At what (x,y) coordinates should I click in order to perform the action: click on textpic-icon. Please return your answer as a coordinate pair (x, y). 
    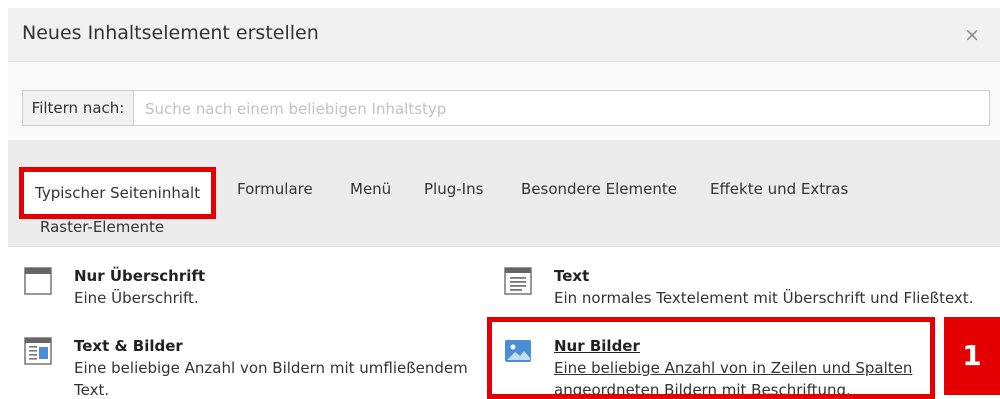
    Looking at the image, I should click on (38, 351).